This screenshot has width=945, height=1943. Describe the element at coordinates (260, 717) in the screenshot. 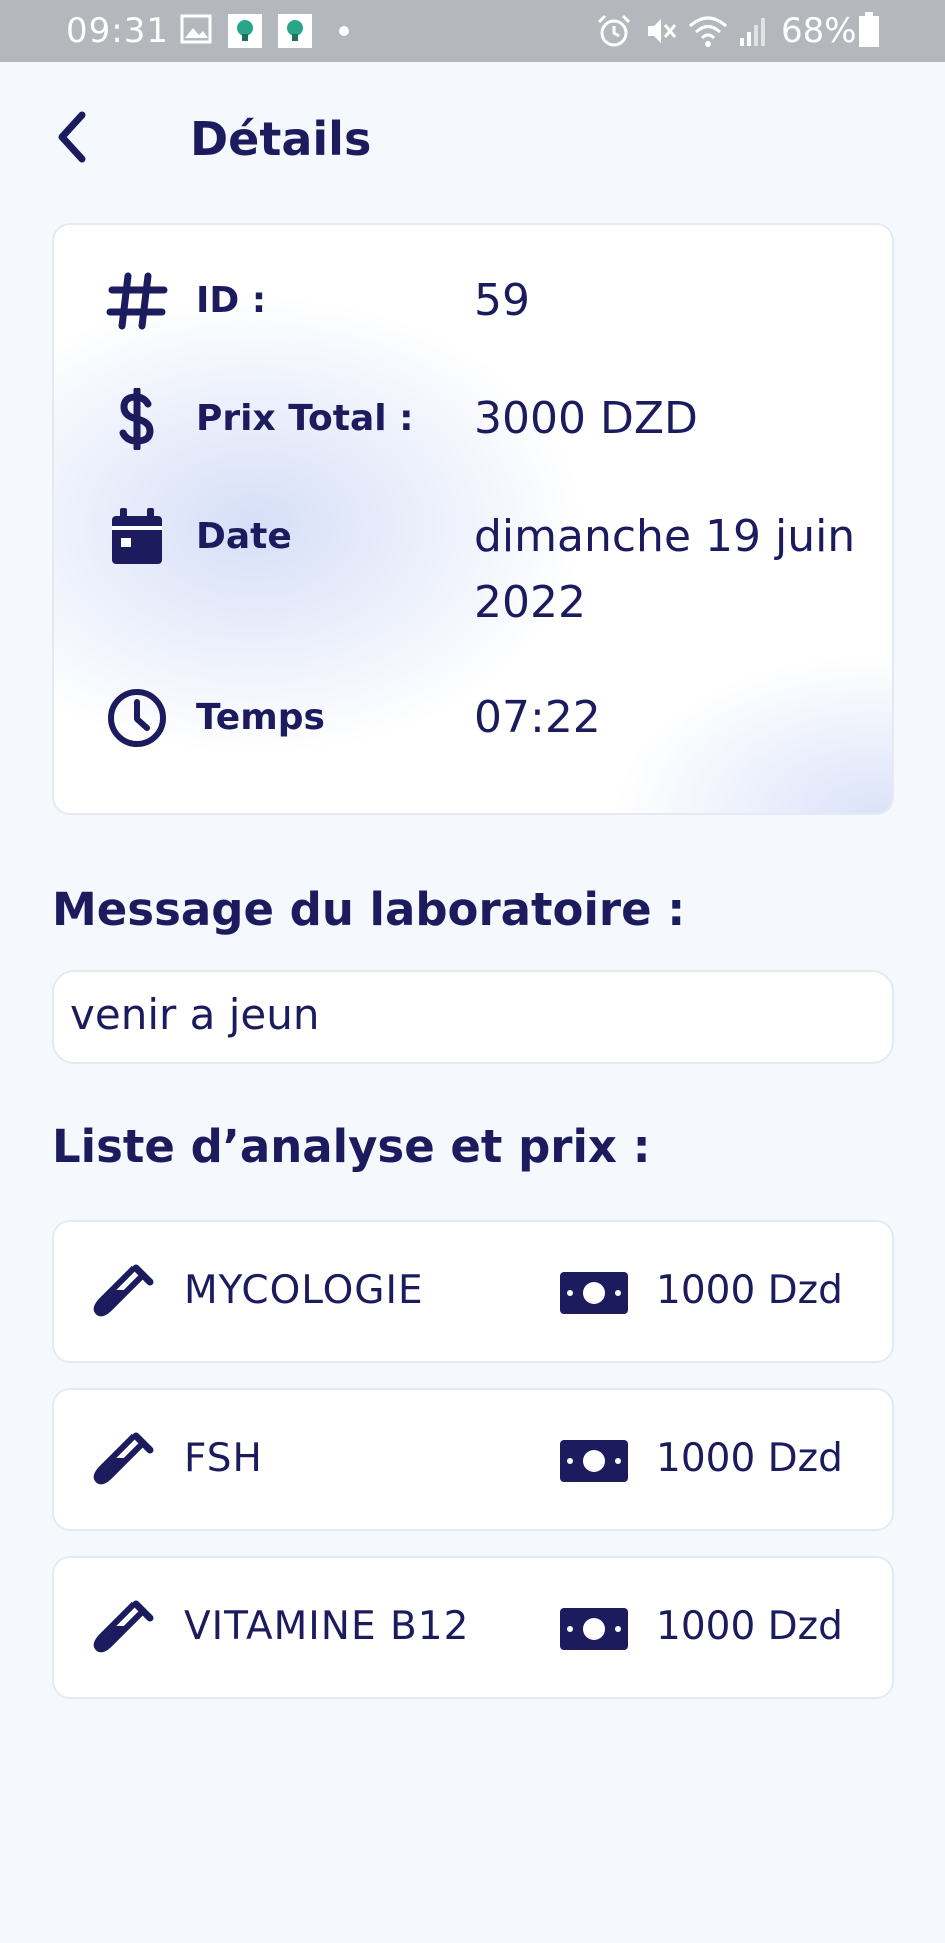

I see `time-label: Temps` at that location.